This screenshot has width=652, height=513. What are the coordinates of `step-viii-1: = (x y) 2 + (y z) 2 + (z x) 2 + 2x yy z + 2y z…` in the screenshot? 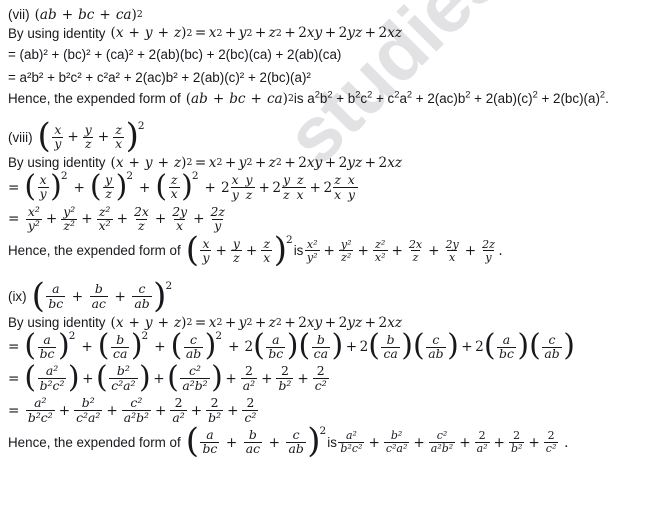 It's located at (183, 186).